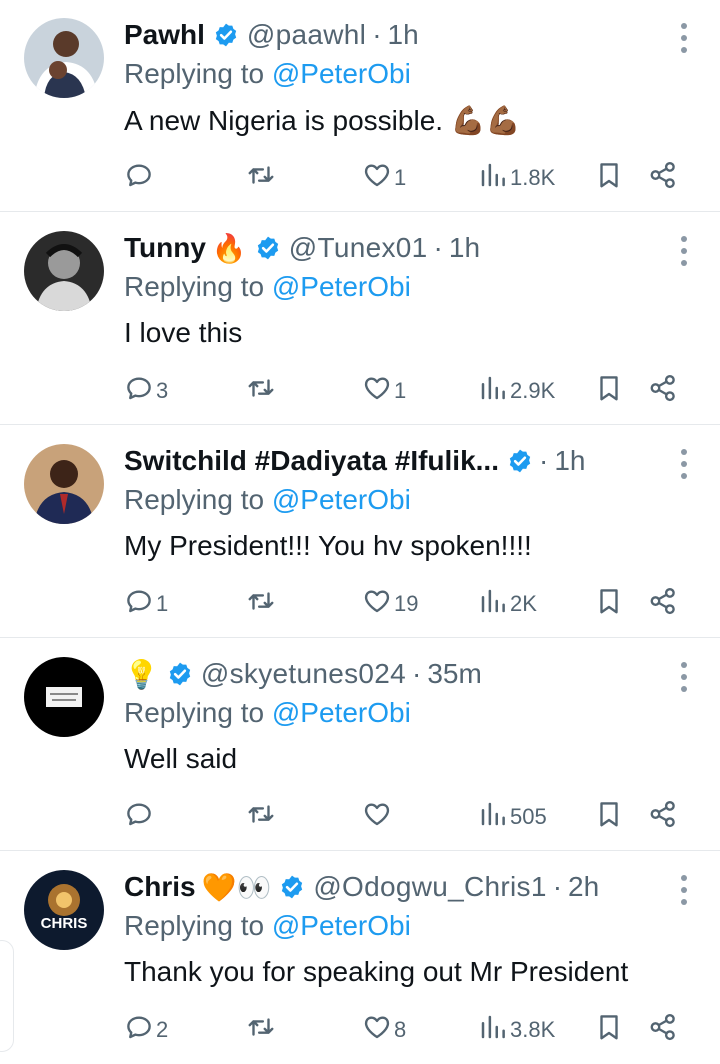 The height and width of the screenshot is (1064, 720). I want to click on like-count: 19, so click(406, 603).